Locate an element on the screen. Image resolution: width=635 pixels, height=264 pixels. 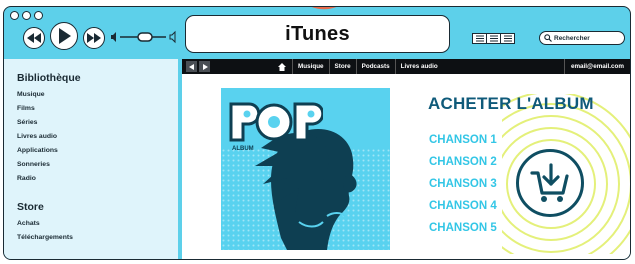
next-icon is located at coordinates (94, 38).